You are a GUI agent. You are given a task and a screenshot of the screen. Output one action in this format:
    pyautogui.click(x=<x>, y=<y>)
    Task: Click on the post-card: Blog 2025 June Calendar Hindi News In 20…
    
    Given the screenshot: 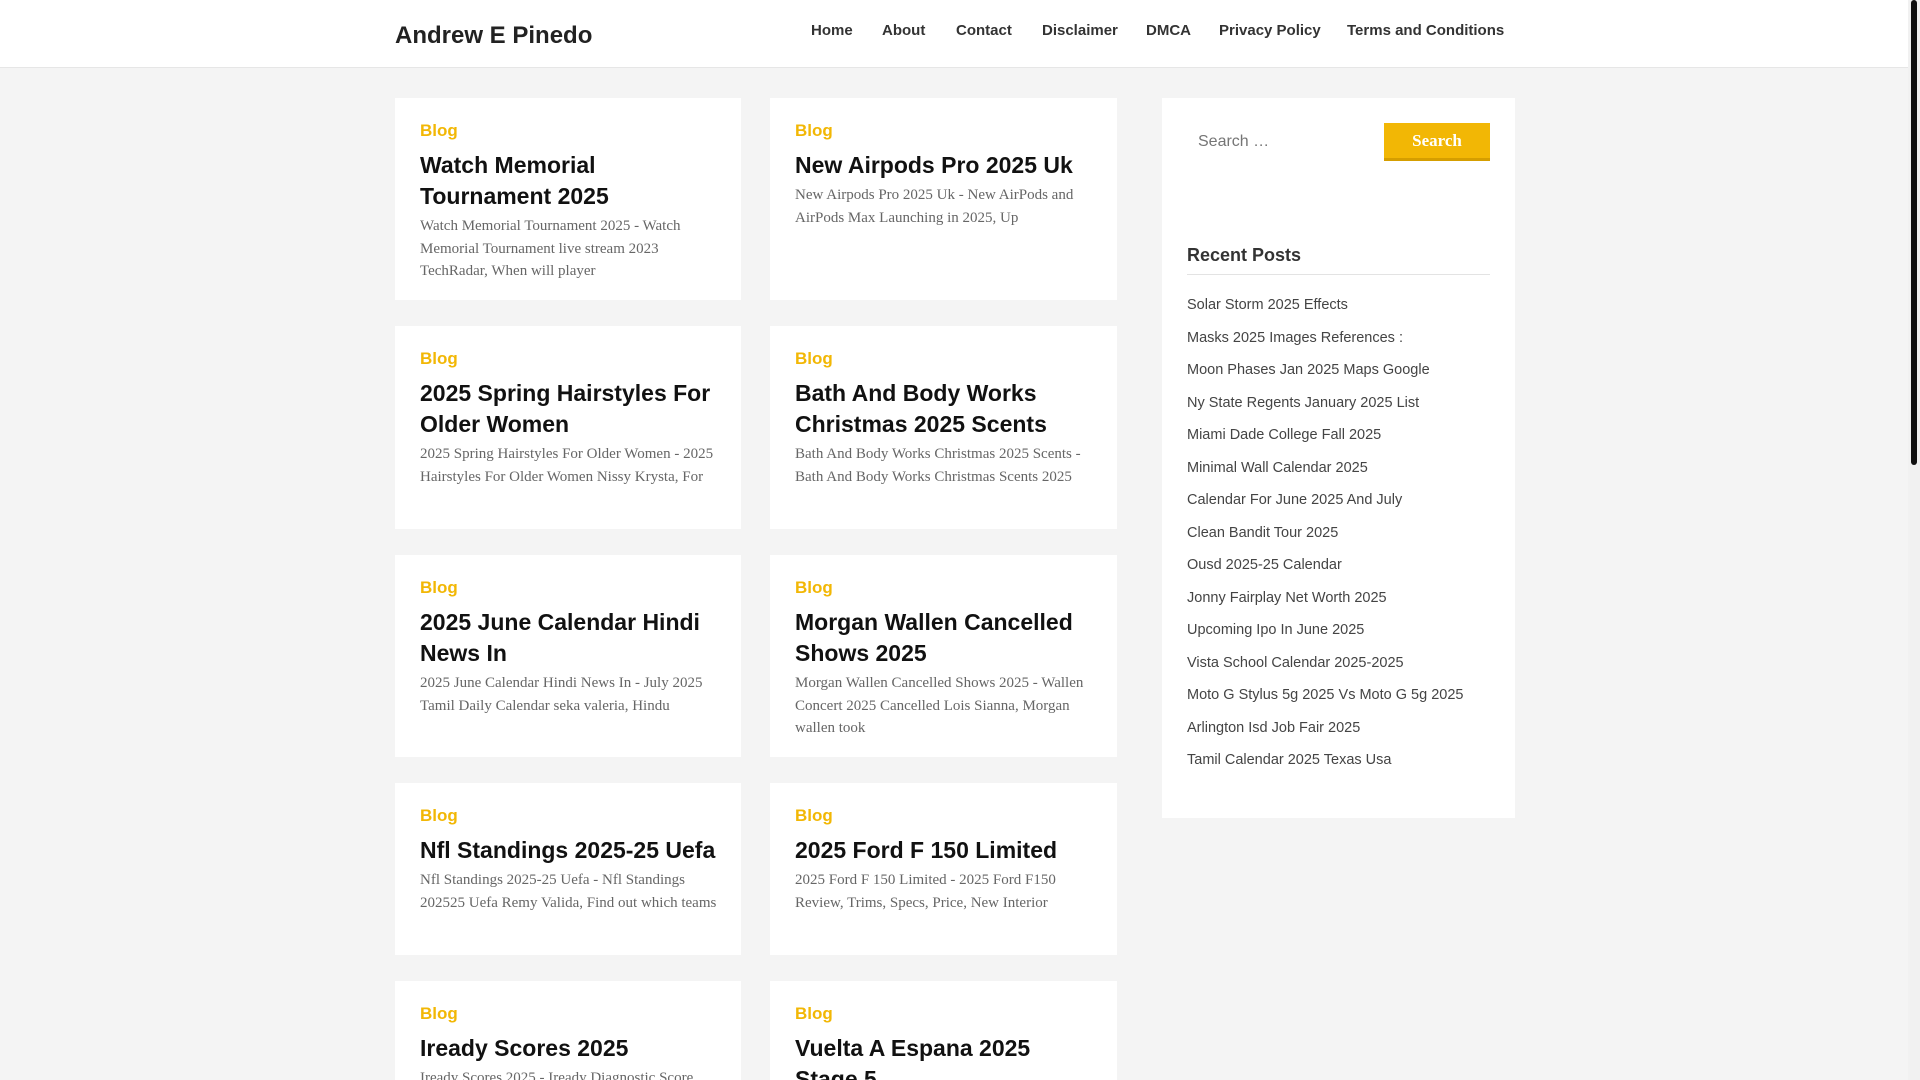 What is the action you would take?
    pyautogui.click(x=568, y=656)
    